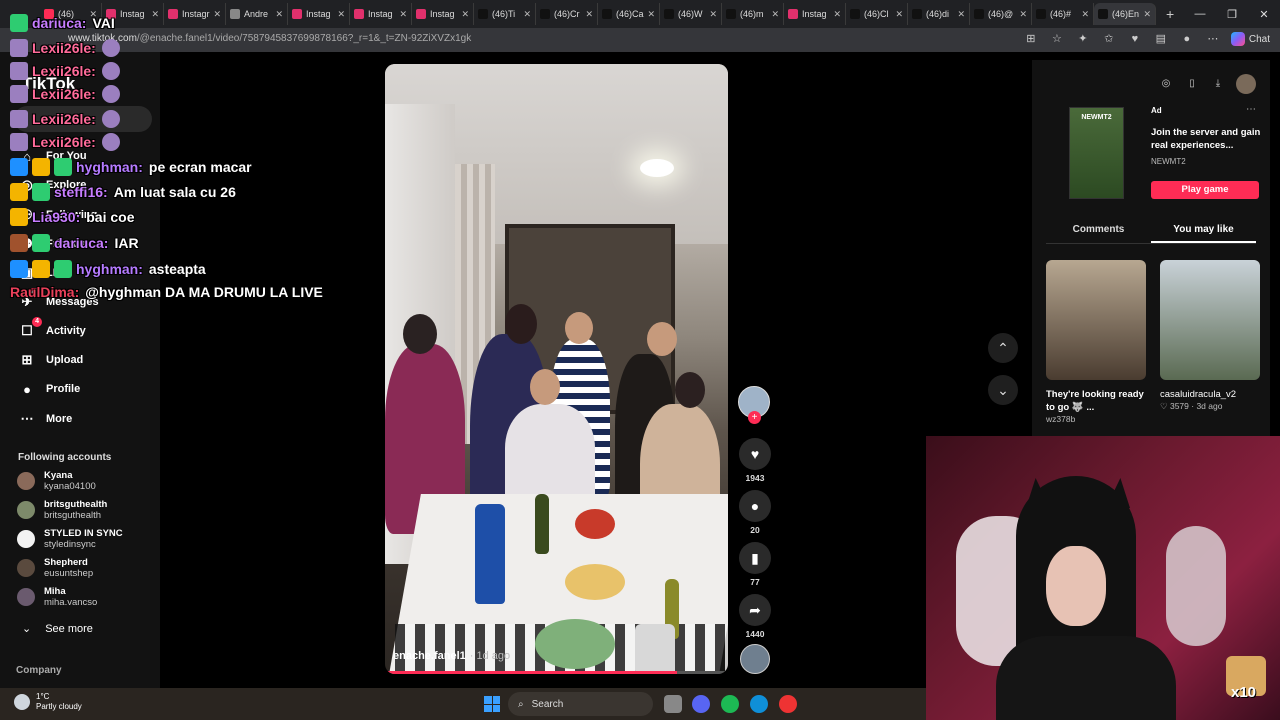  I want to click on menu-icon: ⋯, so click(1213, 39).